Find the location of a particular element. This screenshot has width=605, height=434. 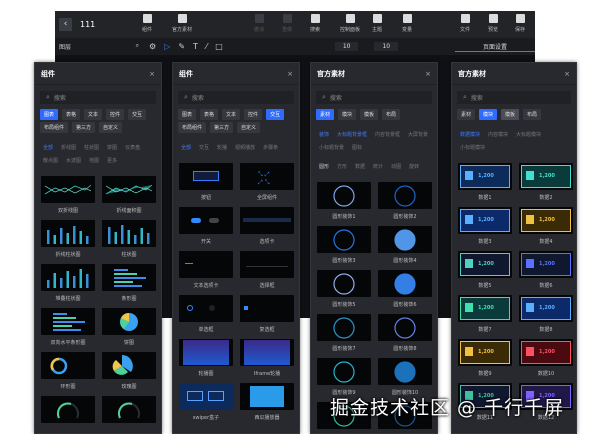

subtab-0: 数据模块 is located at coordinates (470, 134).